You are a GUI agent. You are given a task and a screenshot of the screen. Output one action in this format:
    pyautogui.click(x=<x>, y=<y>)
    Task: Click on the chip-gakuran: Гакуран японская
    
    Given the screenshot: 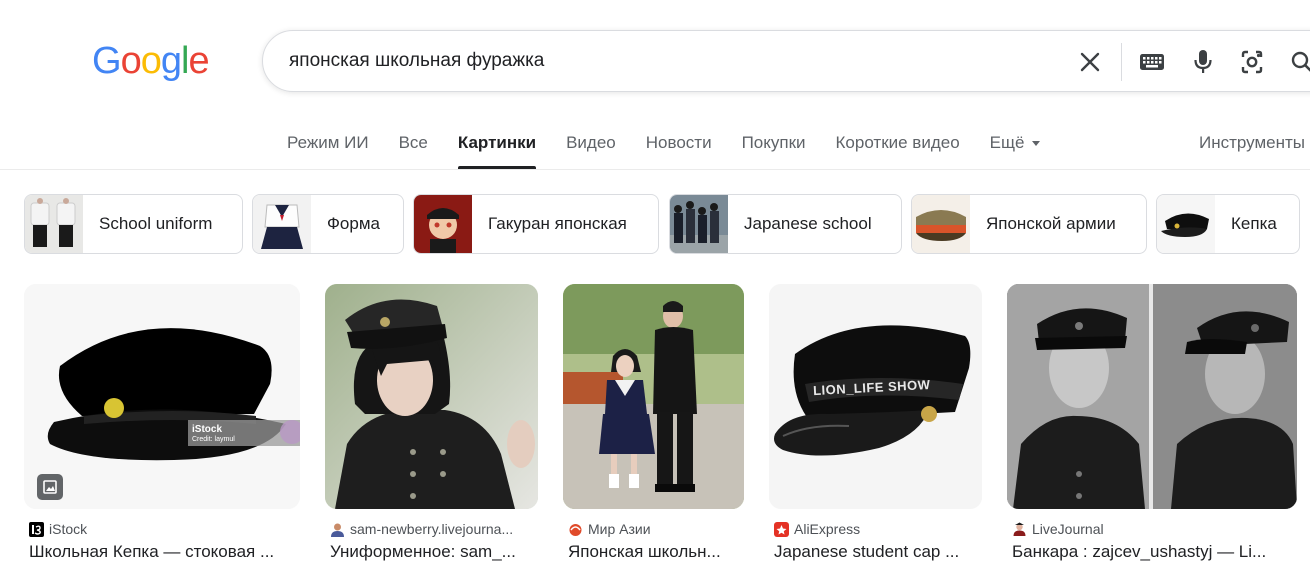 What is the action you would take?
    pyautogui.click(x=536, y=224)
    